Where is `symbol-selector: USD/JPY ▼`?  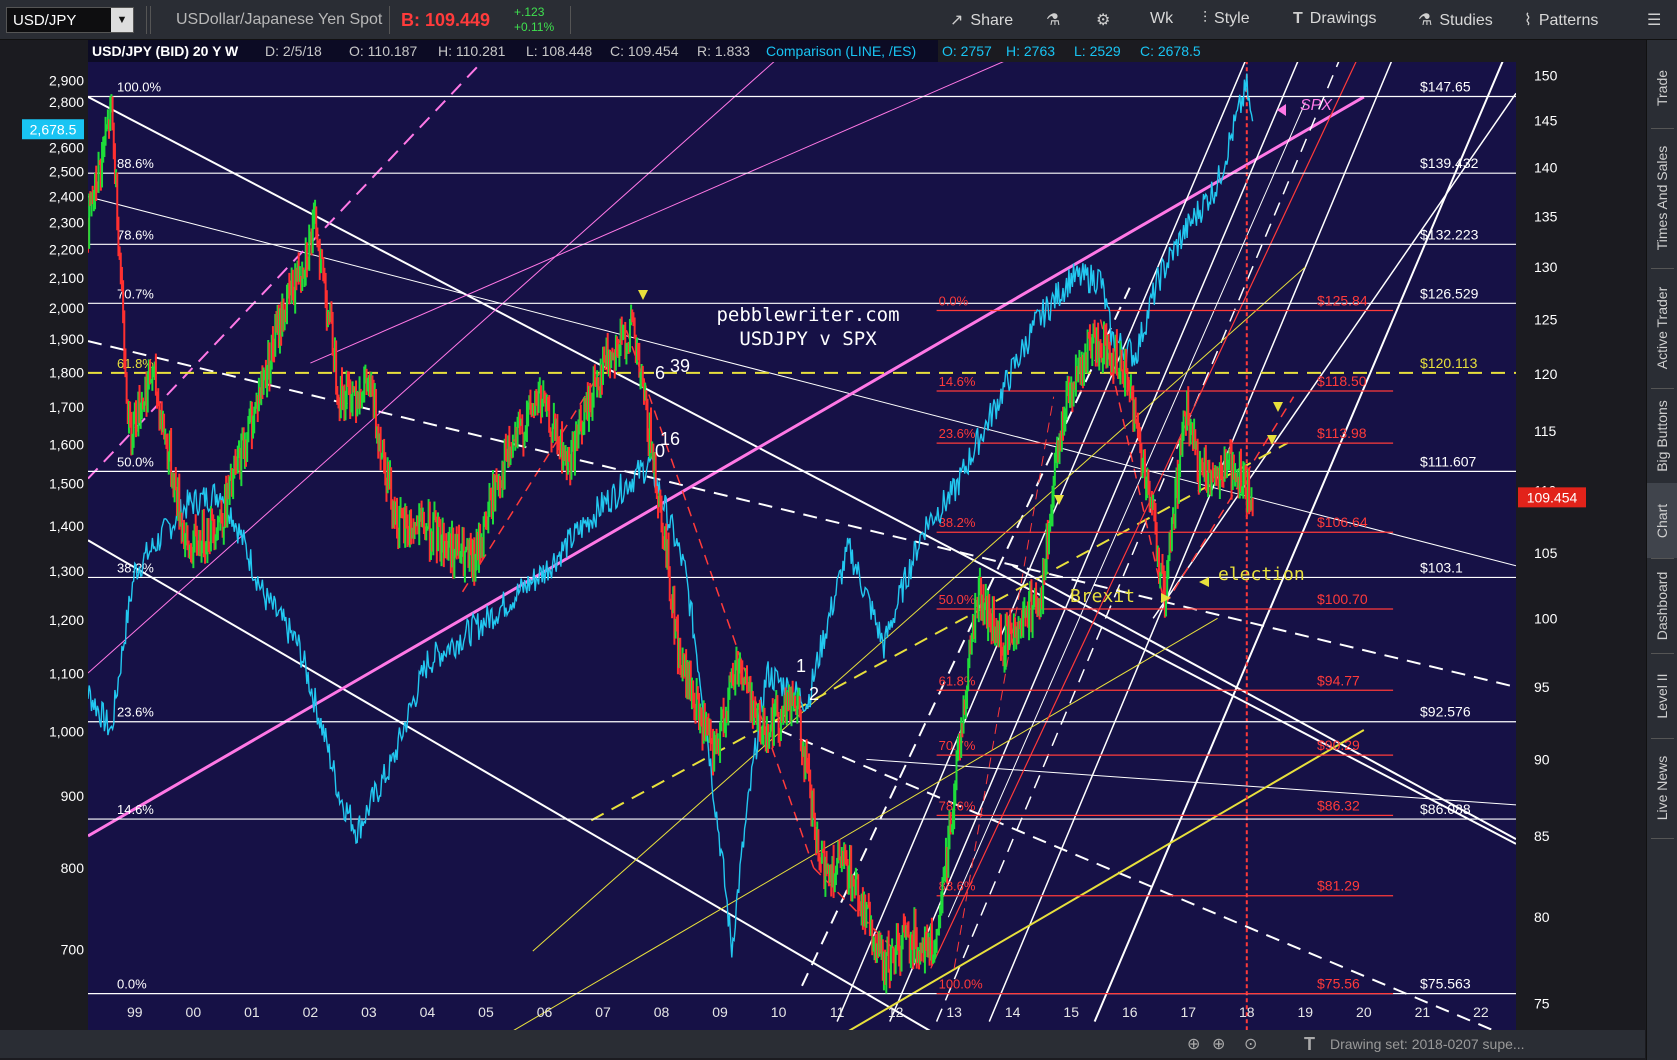
symbol-selector: USD/JPY ▼ is located at coordinates (70, 20).